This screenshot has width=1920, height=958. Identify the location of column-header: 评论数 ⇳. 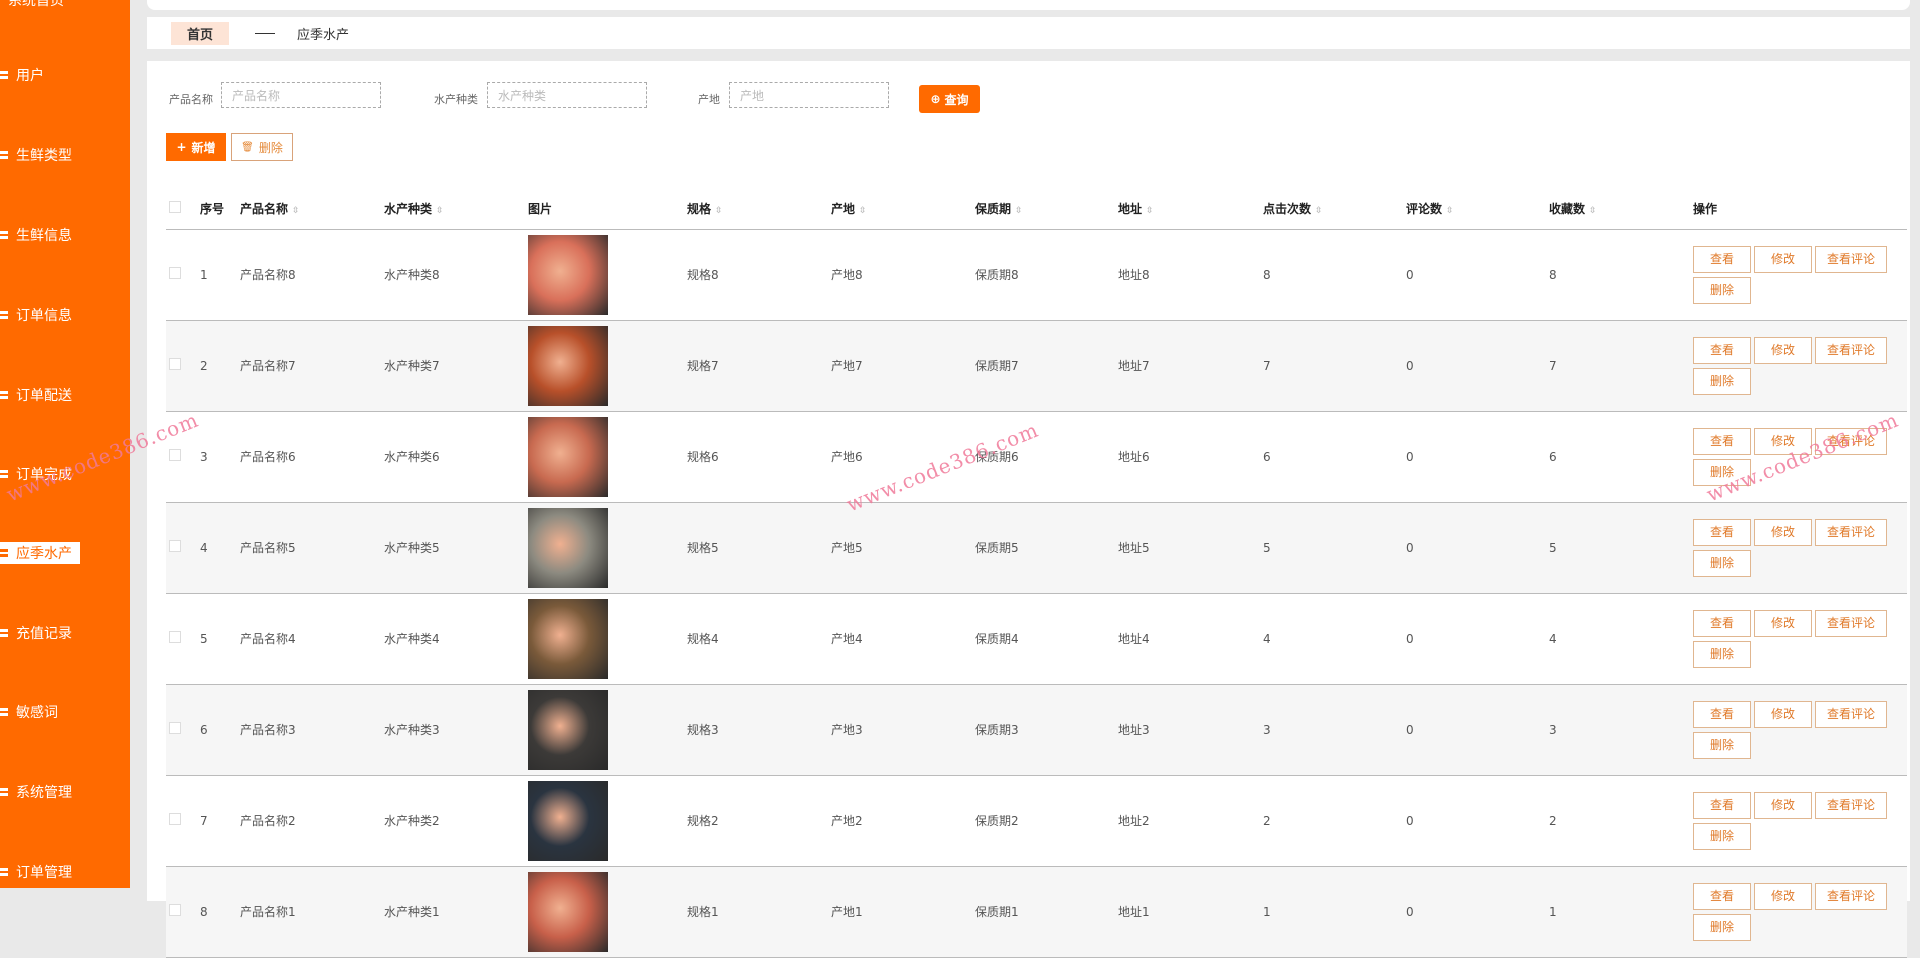
(1477, 209).